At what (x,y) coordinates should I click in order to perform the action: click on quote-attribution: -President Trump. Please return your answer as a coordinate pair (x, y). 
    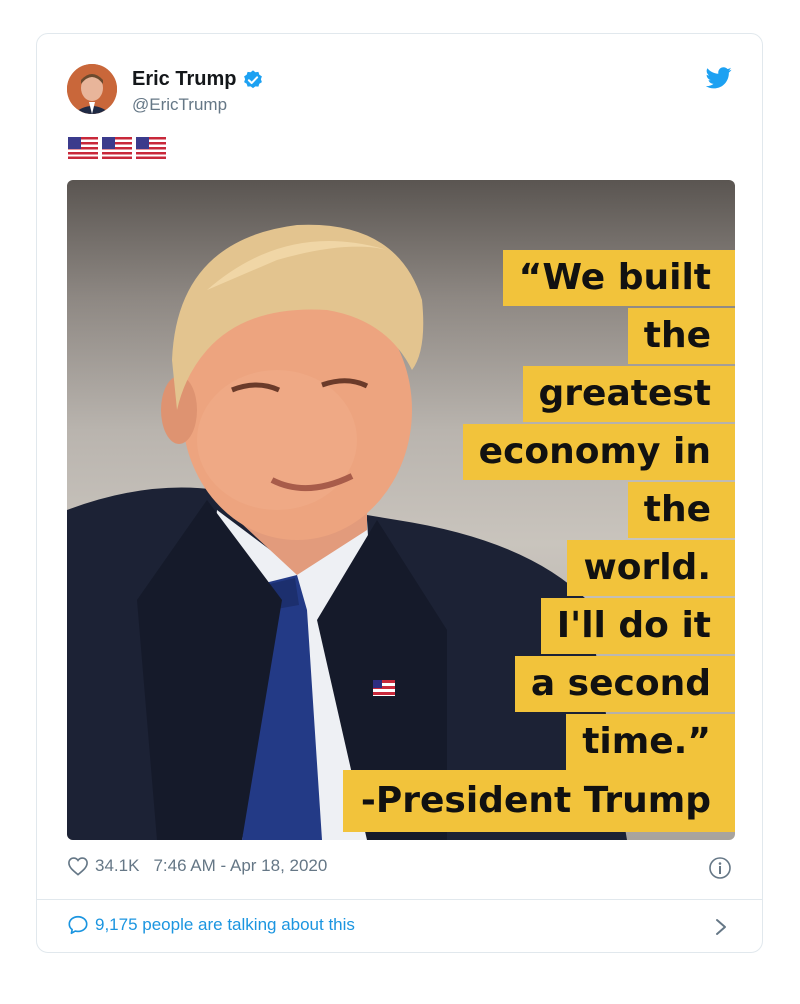
    Looking at the image, I should click on (538, 801).